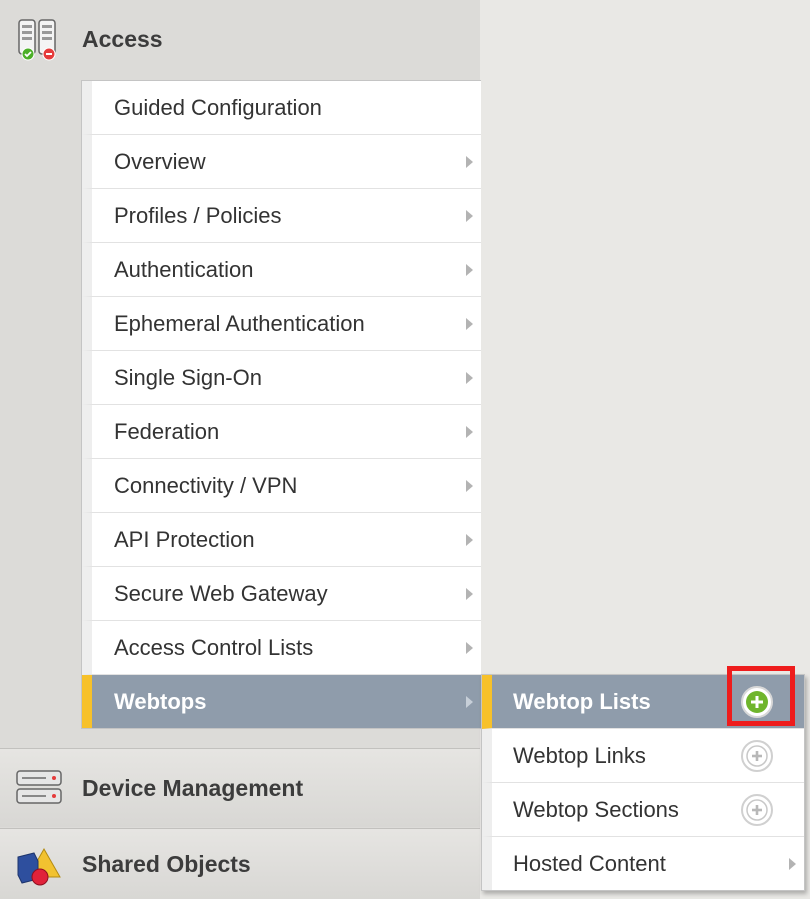  Describe the element at coordinates (281, 270) in the screenshot. I see `menu-item-authentication: Authentication` at that location.